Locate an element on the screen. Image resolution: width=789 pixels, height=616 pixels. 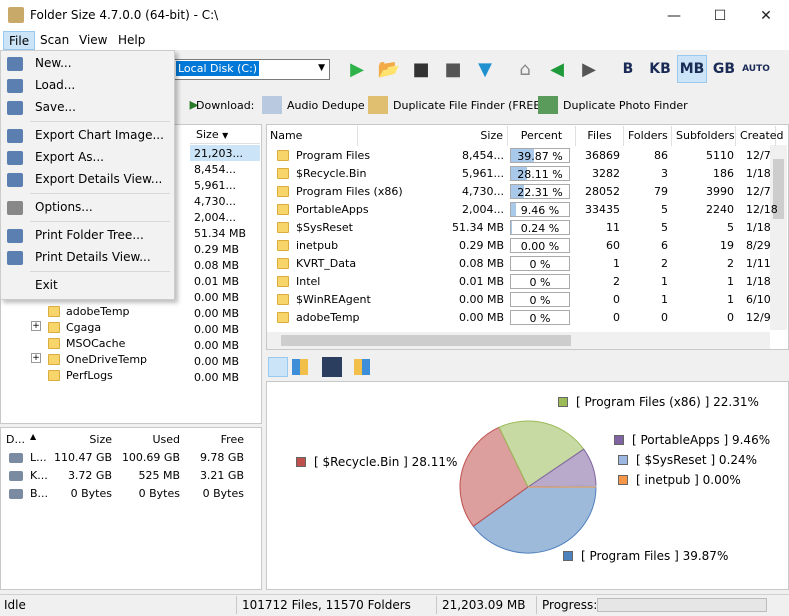
row-folders: 6 is located at coordinates (664, 245).